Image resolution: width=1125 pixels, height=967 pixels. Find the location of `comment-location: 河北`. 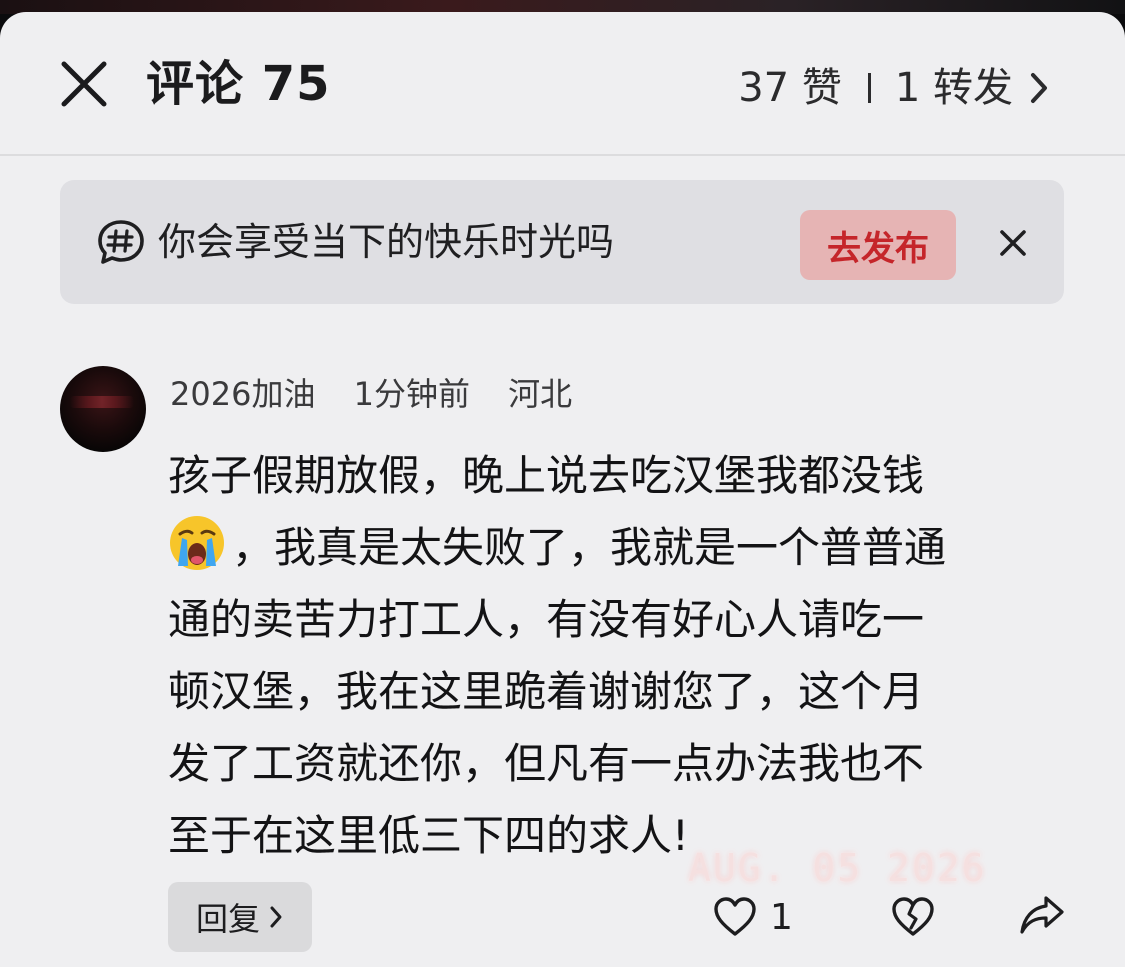

comment-location: 河北 is located at coordinates (540, 394).